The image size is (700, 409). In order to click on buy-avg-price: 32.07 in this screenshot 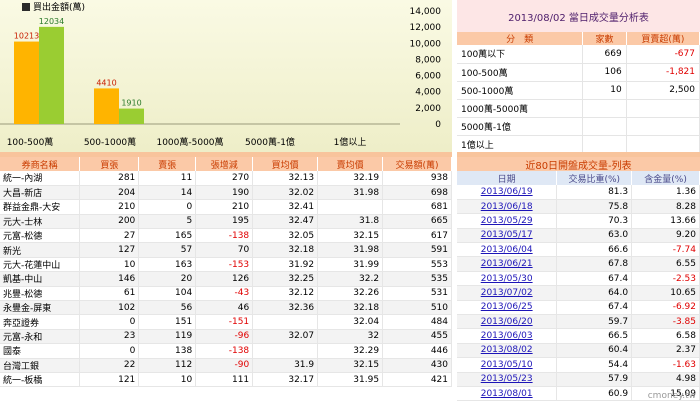, I will do `click(285, 337)`.